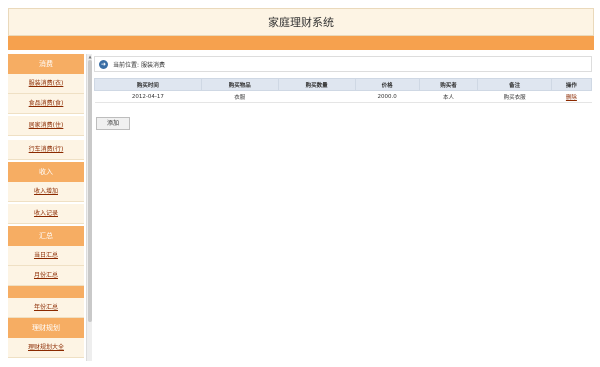  I want to click on column-header: 购买者, so click(448, 84).